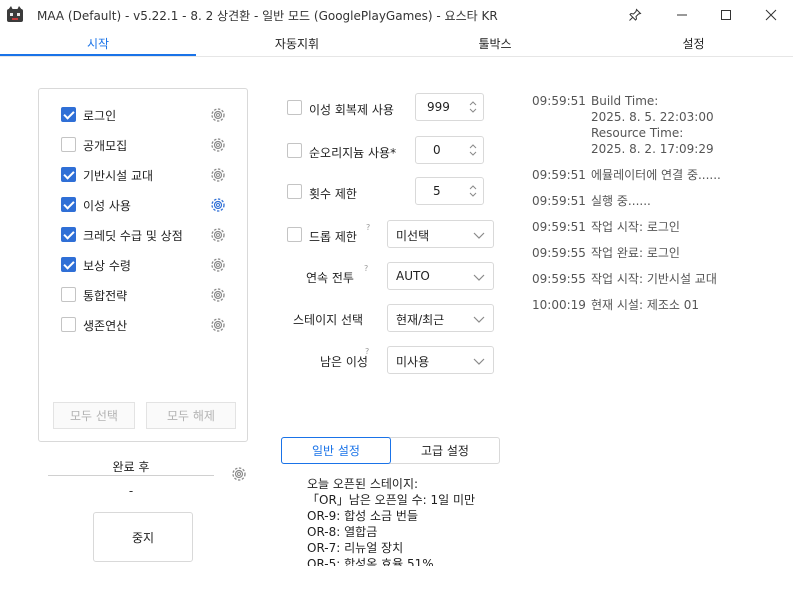 Image resolution: width=793 pixels, height=595 pixels. What do you see at coordinates (191, 415) in the screenshot?
I see `deselect-all-button: 모두 해제` at bounding box center [191, 415].